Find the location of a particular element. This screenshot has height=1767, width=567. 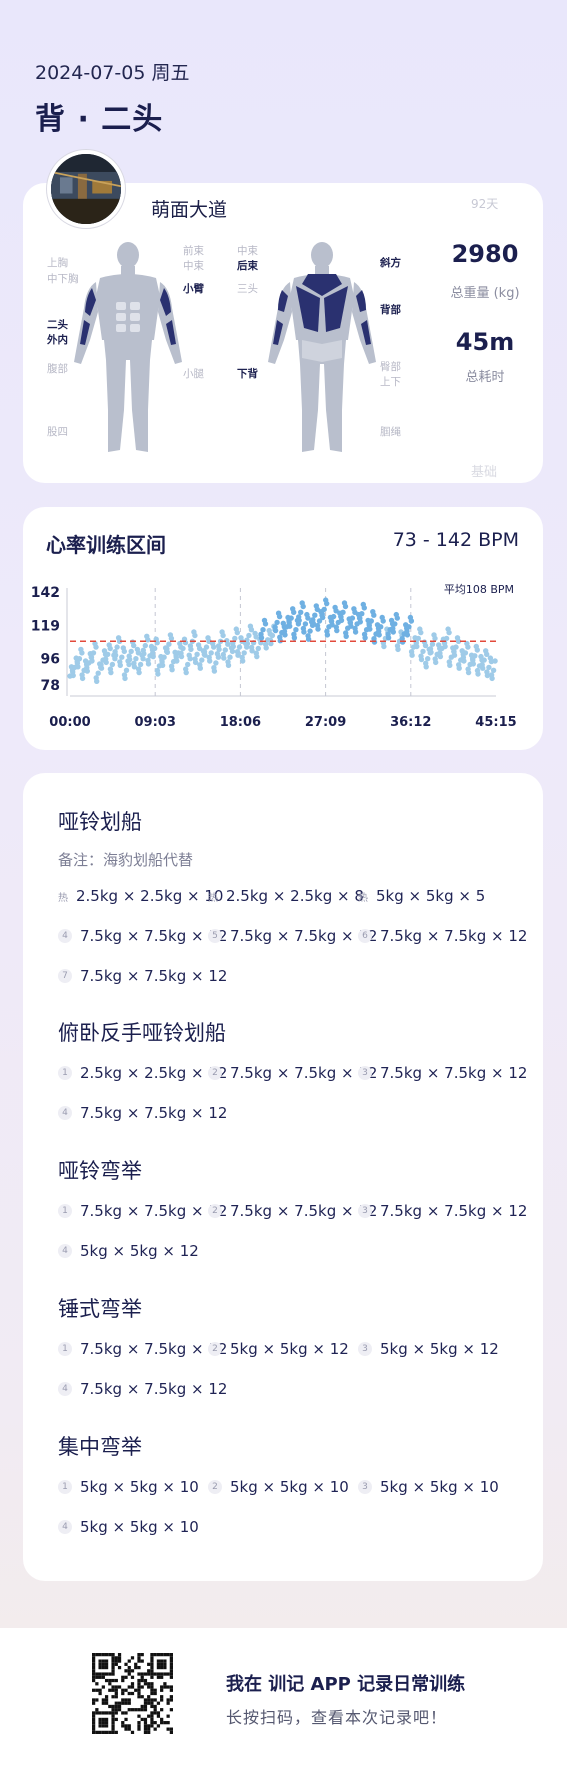

muscle-label: 三头 is located at coordinates (247, 289).